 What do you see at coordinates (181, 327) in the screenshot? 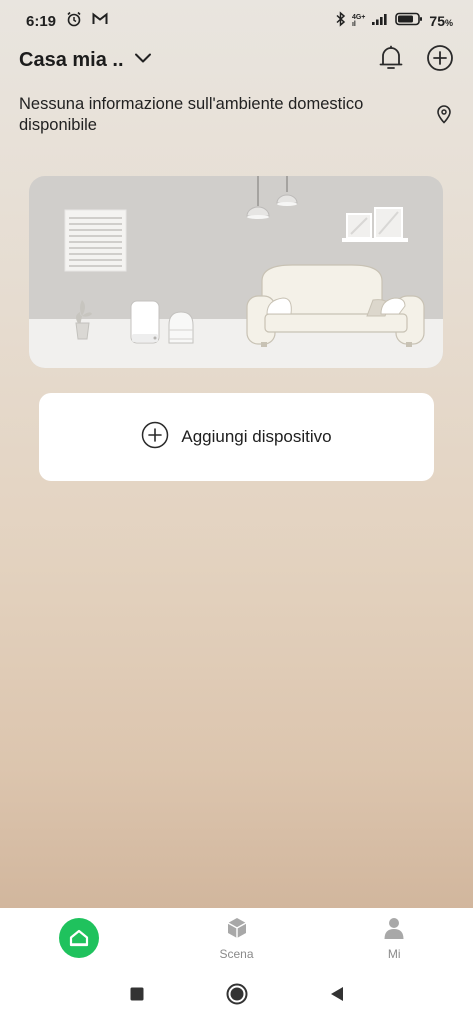
I see `humidifier` at bounding box center [181, 327].